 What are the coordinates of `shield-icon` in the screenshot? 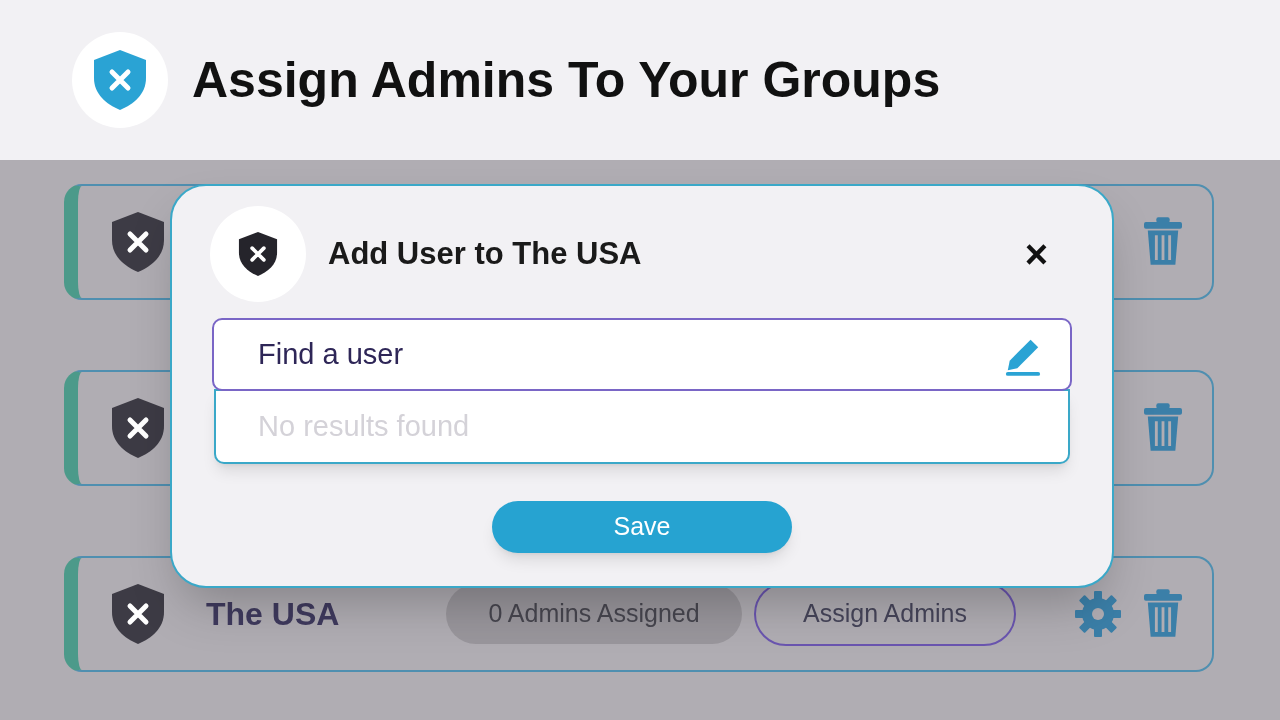 It's located at (258, 254).